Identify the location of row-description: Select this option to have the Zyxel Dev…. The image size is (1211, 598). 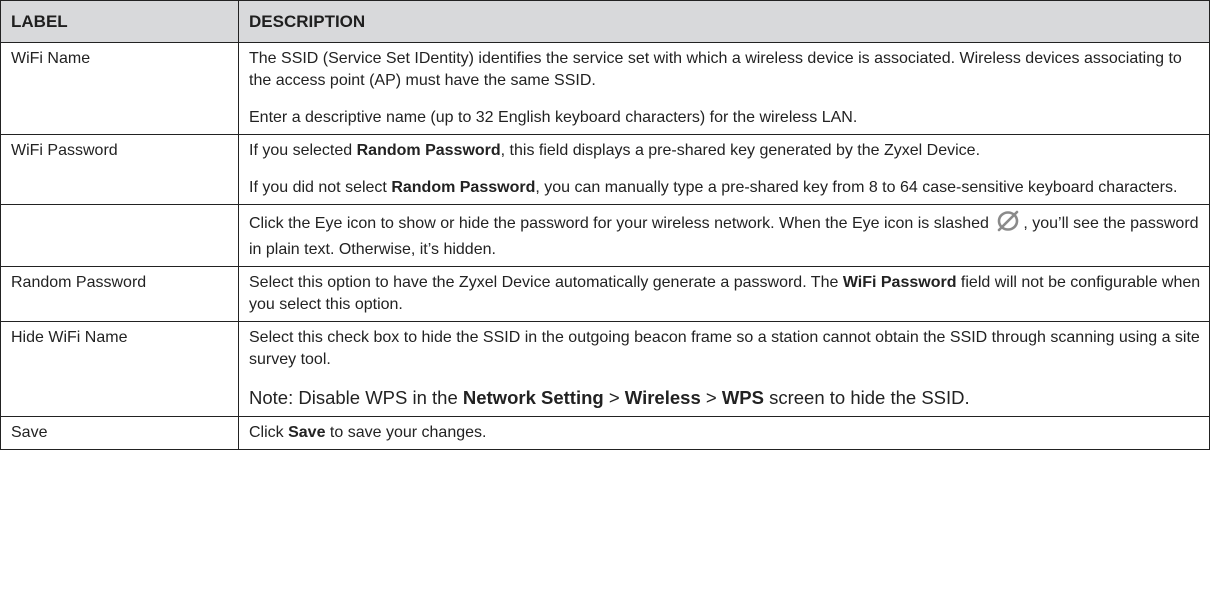
(724, 294).